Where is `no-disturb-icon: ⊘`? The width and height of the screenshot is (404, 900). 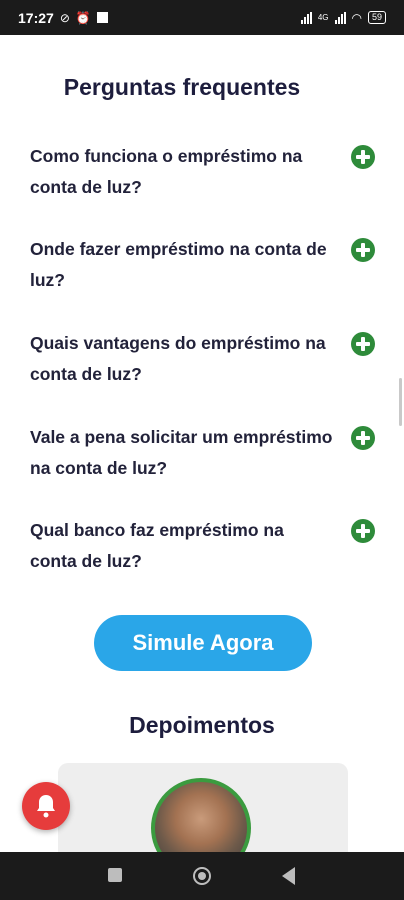 no-disturb-icon: ⊘ is located at coordinates (64, 17).